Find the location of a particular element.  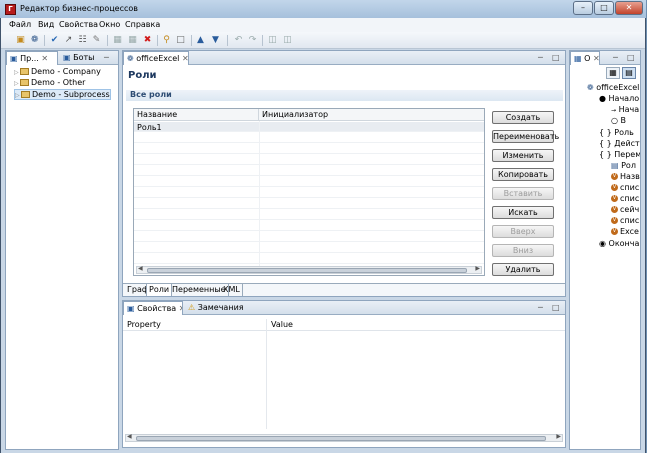

open-icon: □ is located at coordinates (180, 40).